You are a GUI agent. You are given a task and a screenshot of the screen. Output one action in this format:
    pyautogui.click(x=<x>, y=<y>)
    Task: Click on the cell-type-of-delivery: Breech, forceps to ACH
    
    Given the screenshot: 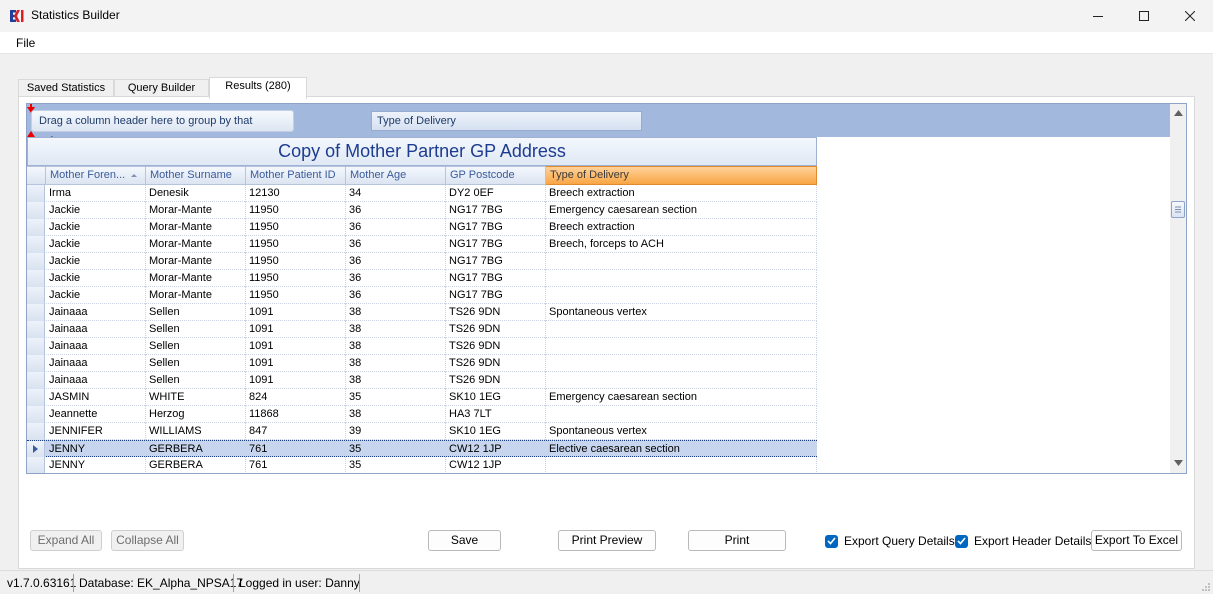 What is the action you would take?
    pyautogui.click(x=681, y=244)
    